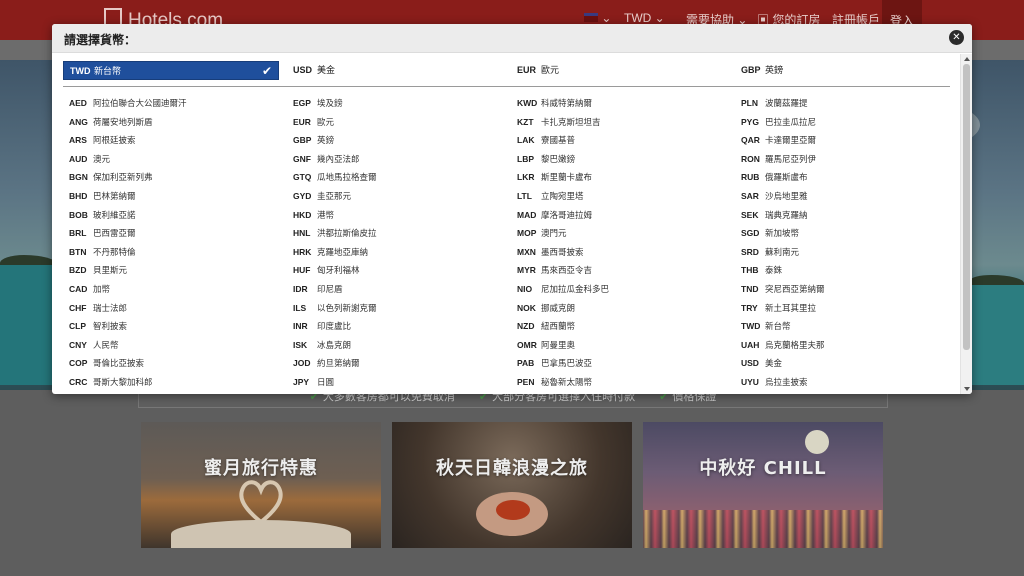  Describe the element at coordinates (261, 485) in the screenshot. I see `promo-card-honeymoon: 蜜月旅行特惠` at that location.